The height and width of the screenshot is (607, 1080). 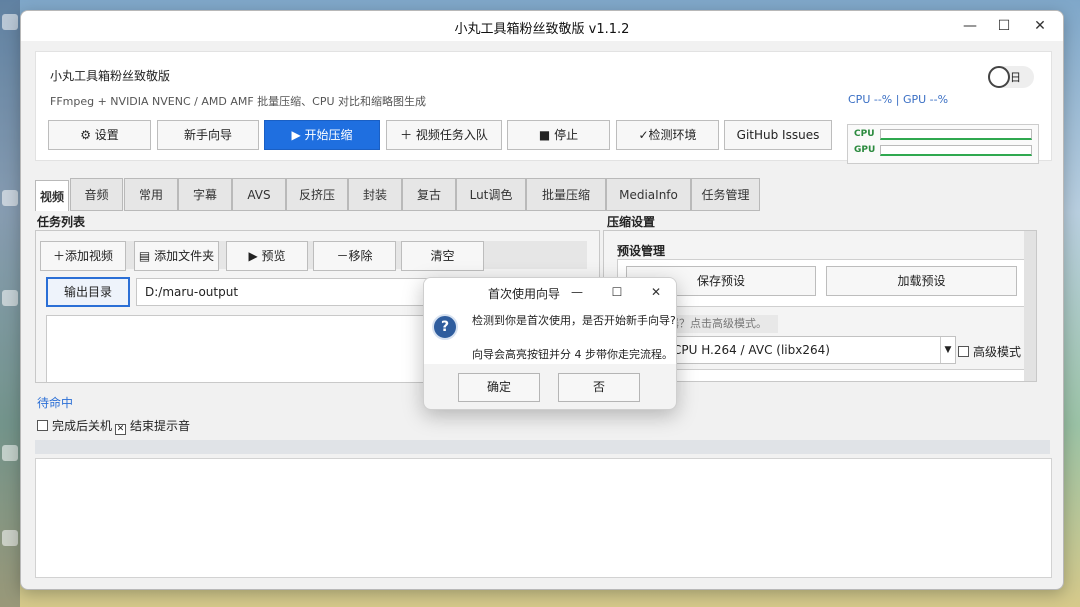 What do you see at coordinates (566, 194) in the screenshot?
I see `tab-batch: 批量压缩` at bounding box center [566, 194].